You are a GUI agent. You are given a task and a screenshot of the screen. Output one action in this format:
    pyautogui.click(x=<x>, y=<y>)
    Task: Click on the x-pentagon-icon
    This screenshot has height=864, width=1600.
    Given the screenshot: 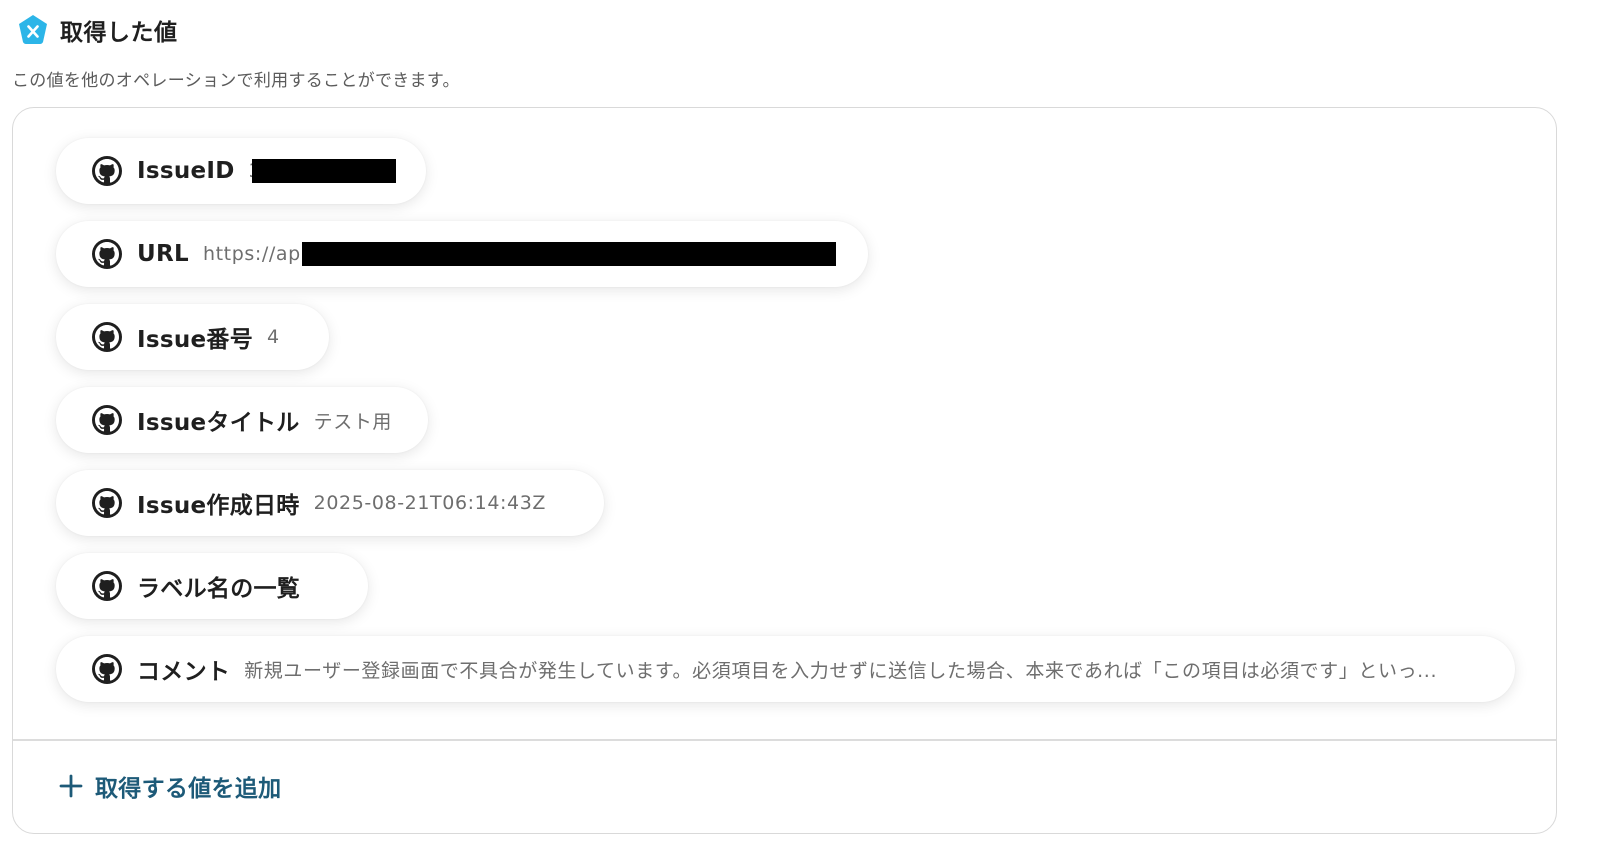 What is the action you would take?
    pyautogui.click(x=33, y=29)
    